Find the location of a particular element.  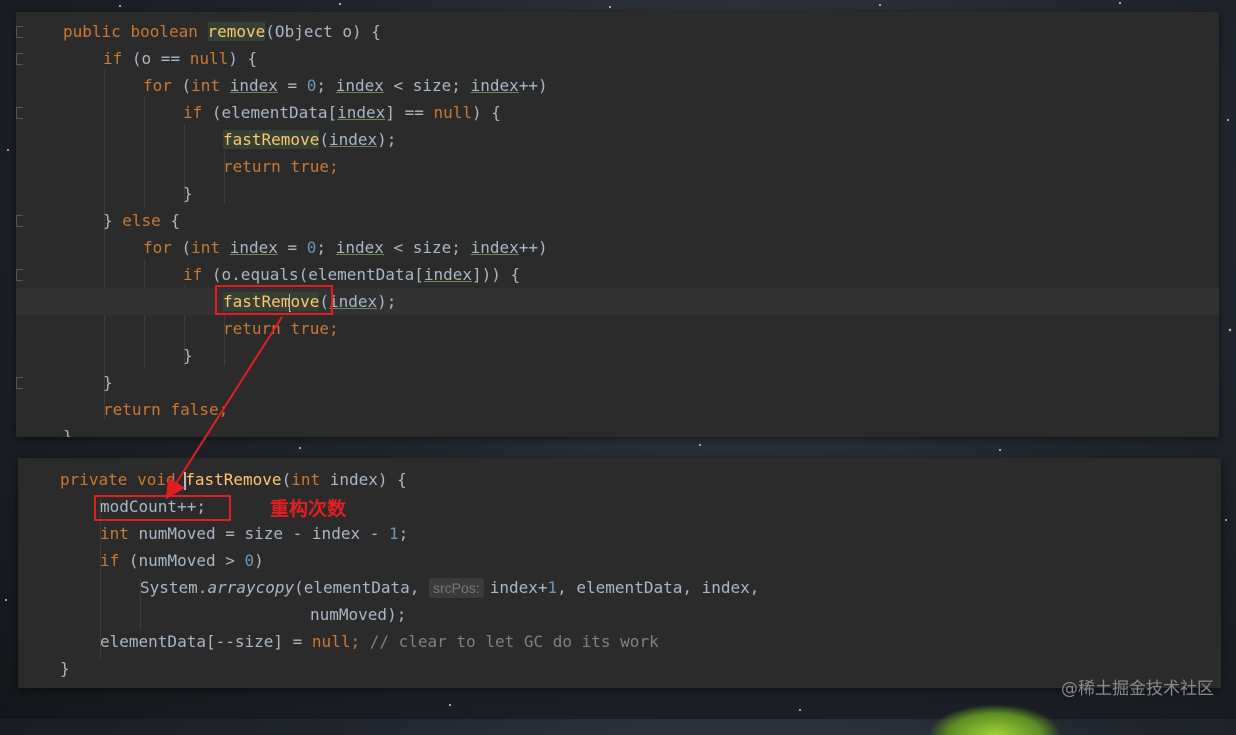

annotation-arrow is located at coordinates (224, 408).